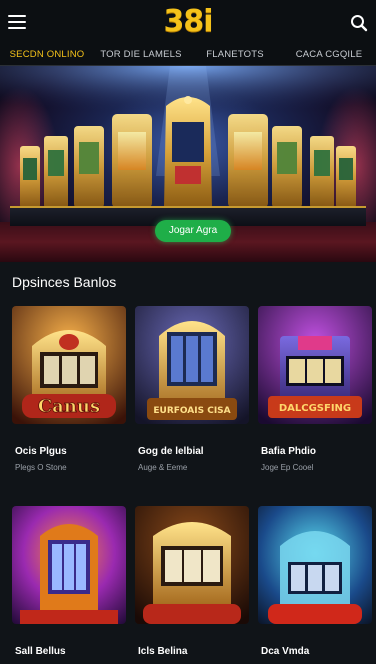 Image resolution: width=376 pixels, height=664 pixels. Describe the element at coordinates (69, 406) in the screenshot. I see `game-art-text: Canus` at that location.